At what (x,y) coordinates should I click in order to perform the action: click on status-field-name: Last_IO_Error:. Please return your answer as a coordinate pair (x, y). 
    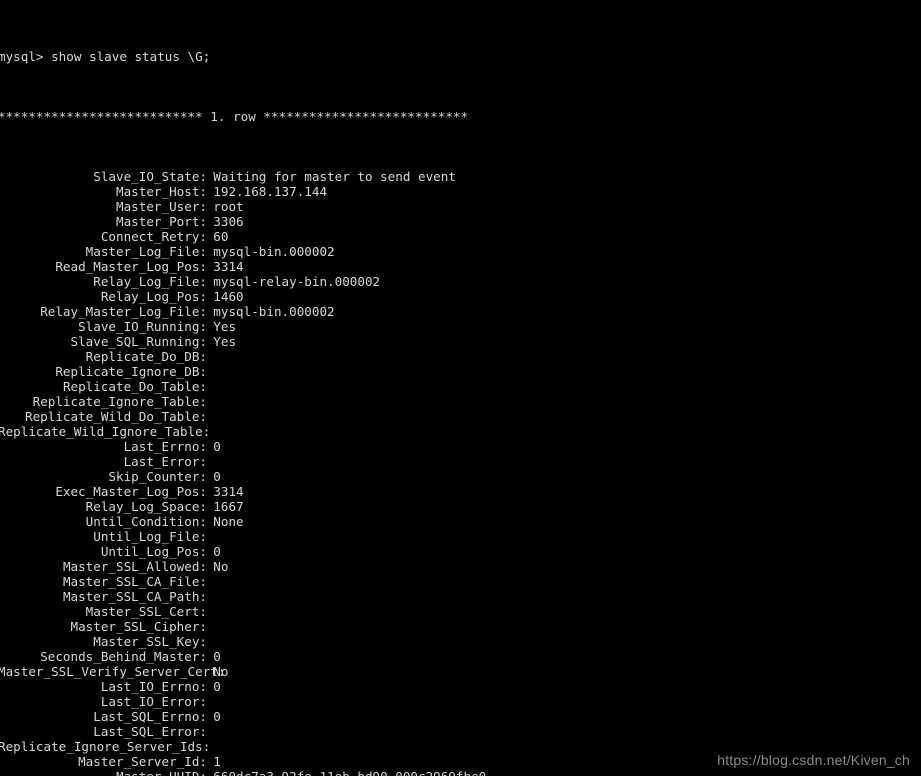
    Looking at the image, I should click on (153, 701).